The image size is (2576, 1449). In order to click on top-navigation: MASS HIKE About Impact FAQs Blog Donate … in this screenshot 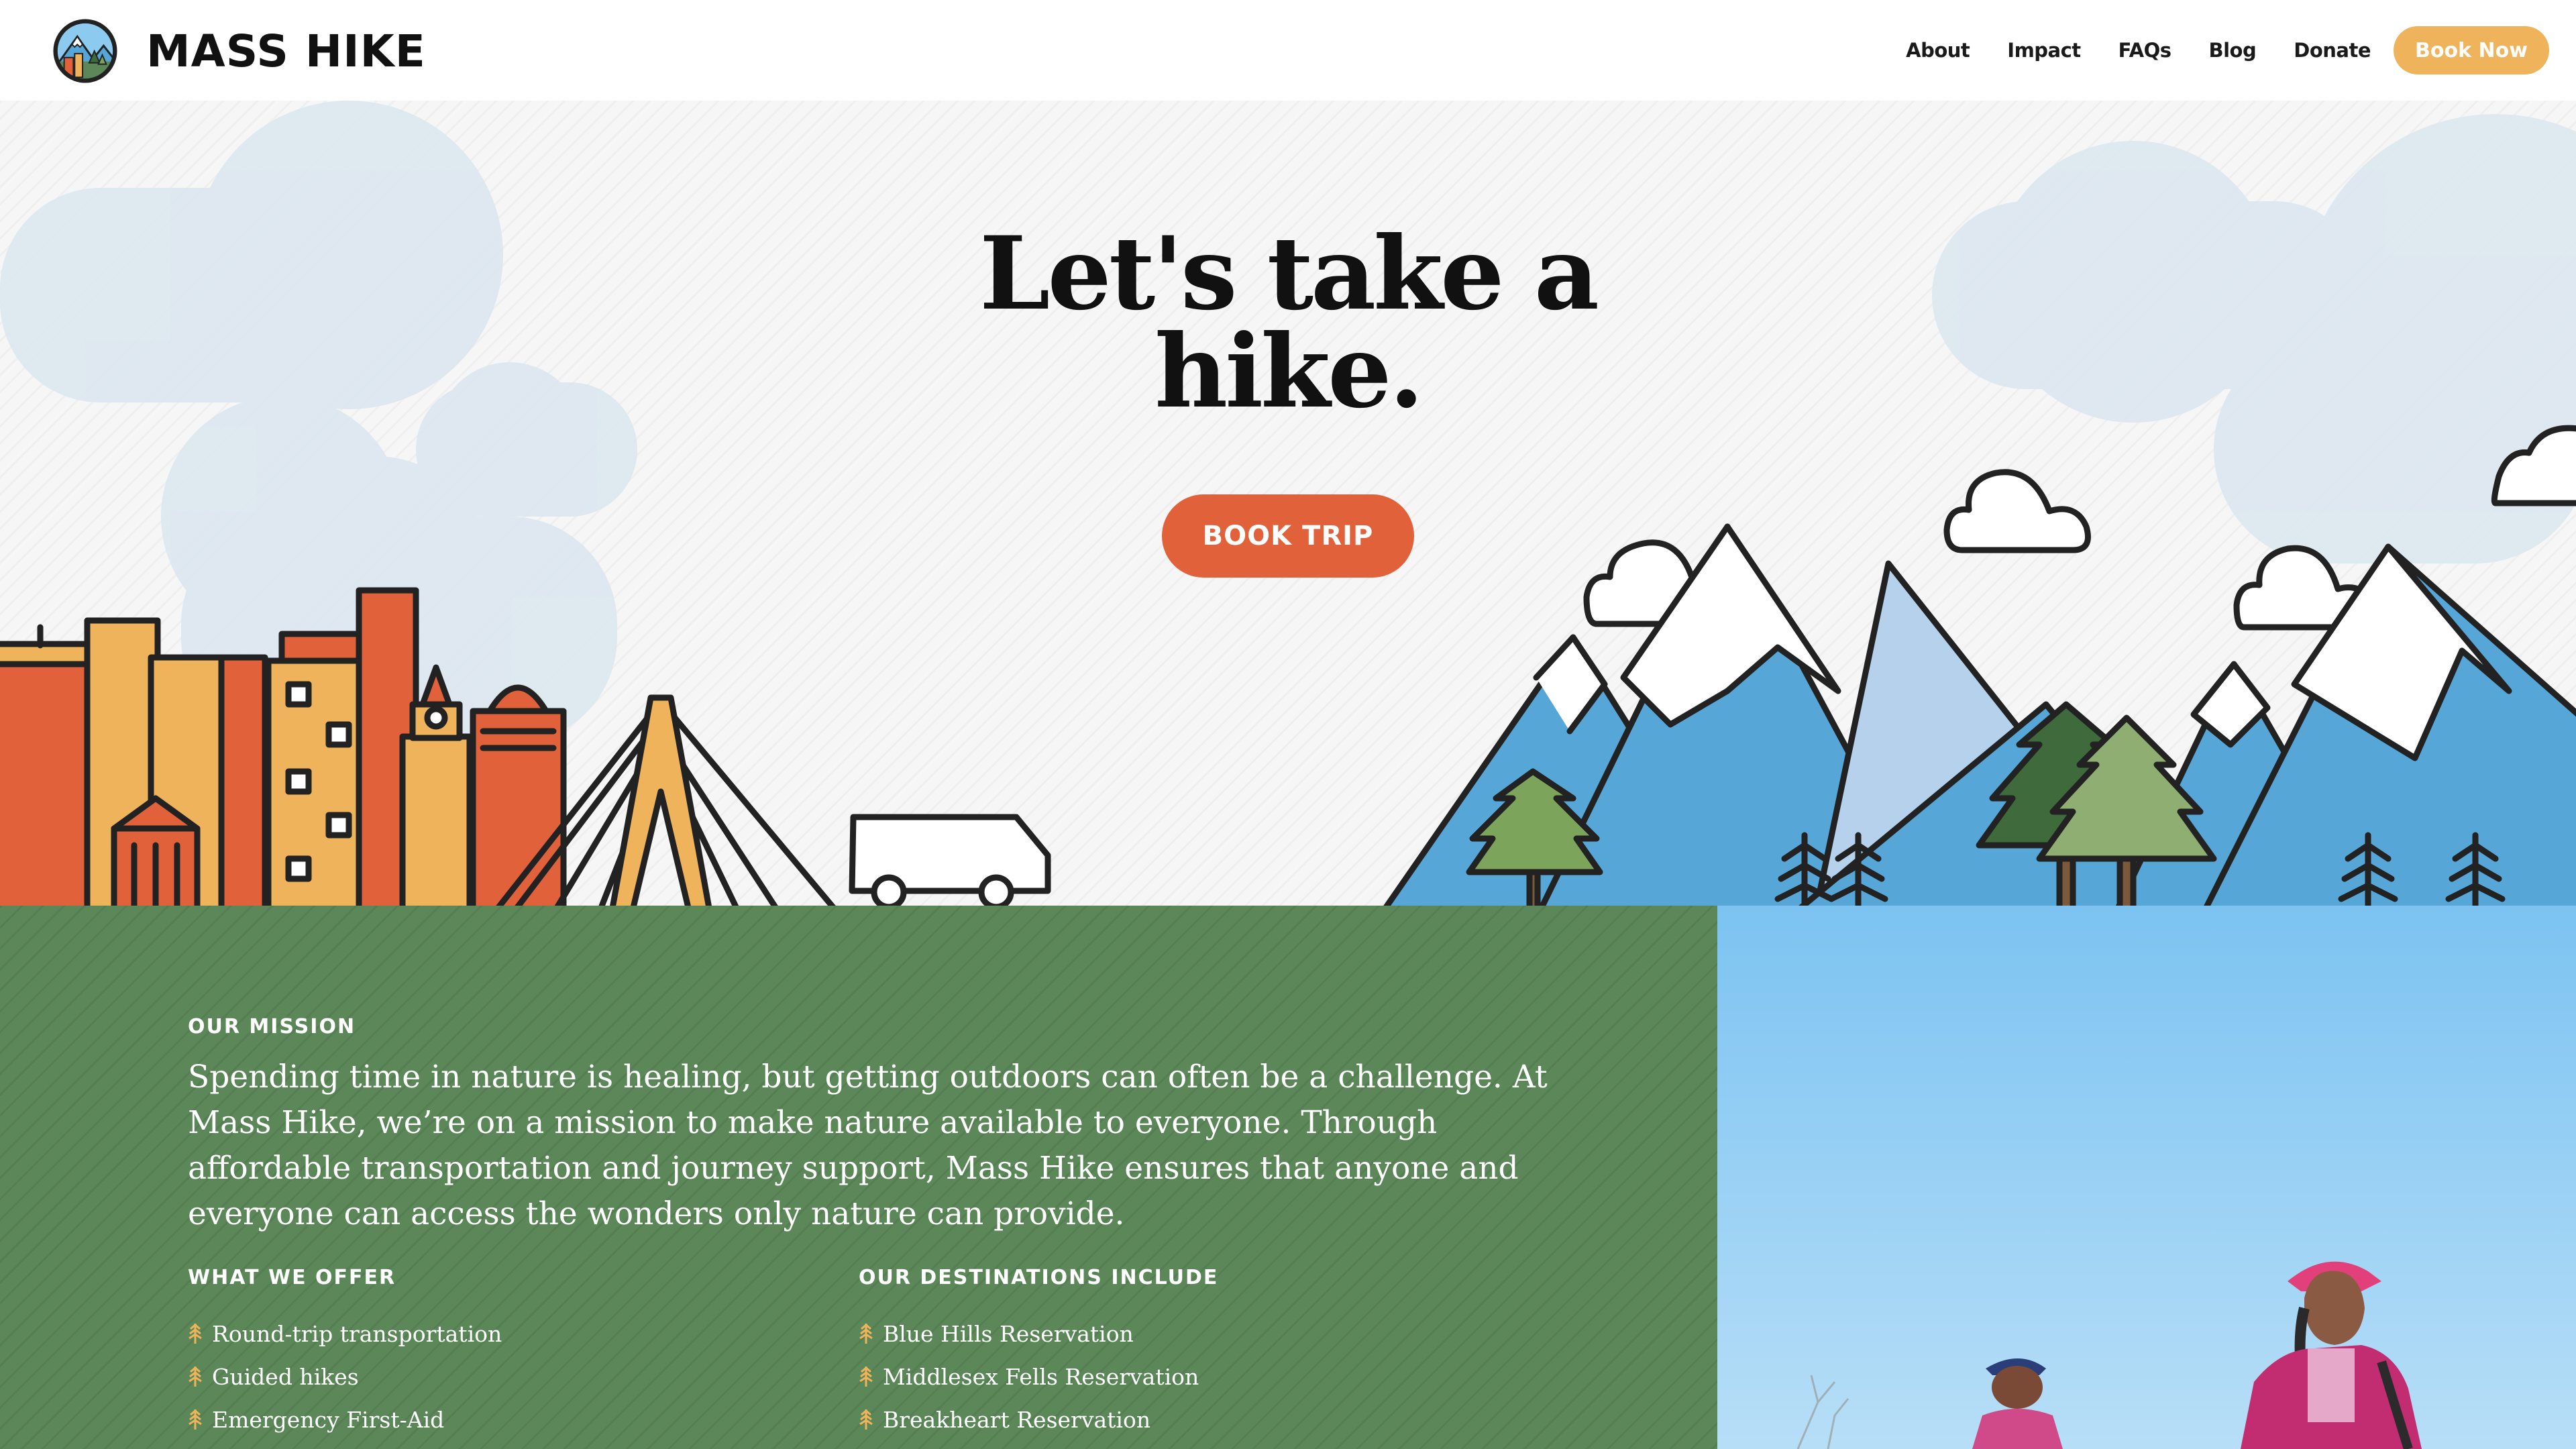, I will do `click(1288, 50)`.